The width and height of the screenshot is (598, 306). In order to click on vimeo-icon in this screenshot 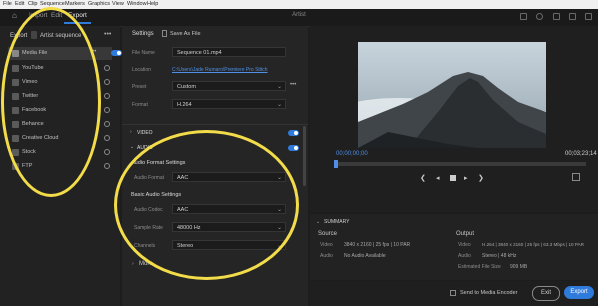, I will do `click(15, 82)`.